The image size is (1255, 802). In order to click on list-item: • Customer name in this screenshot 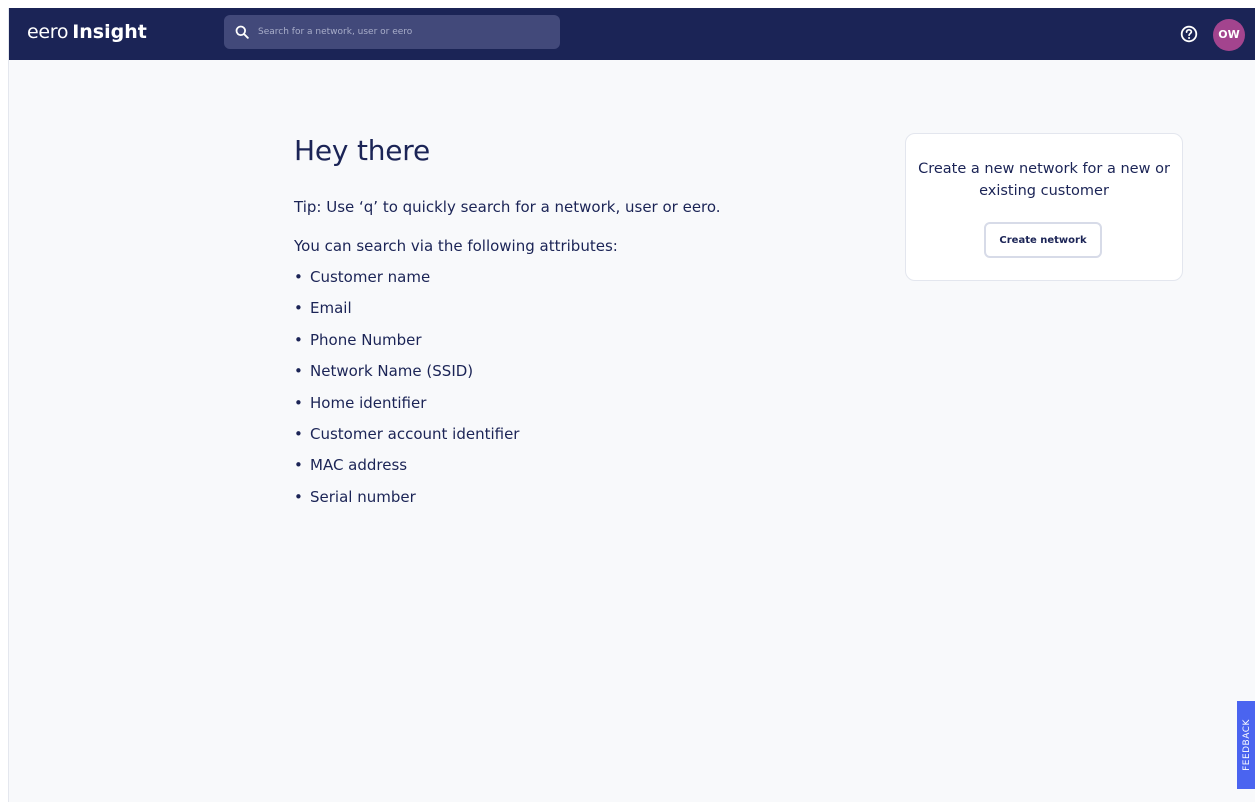, I will do `click(362, 277)`.